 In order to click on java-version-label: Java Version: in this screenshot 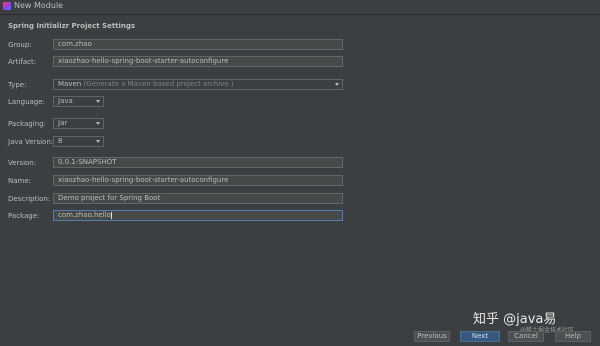, I will do `click(31, 142)`.